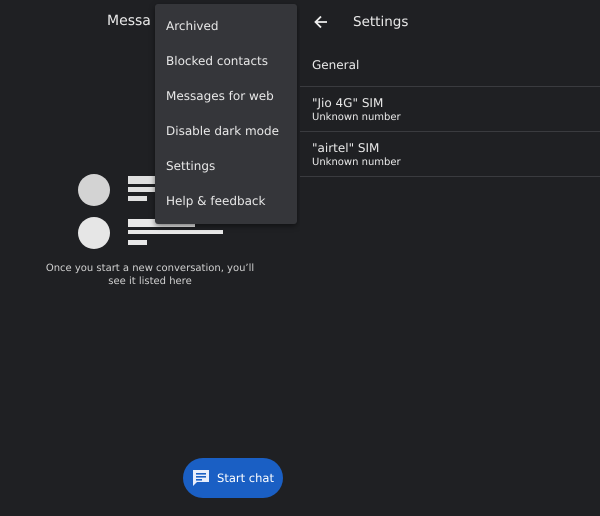 Image resolution: width=600 pixels, height=516 pixels. What do you see at coordinates (226, 166) in the screenshot?
I see `menu-item: Settings` at bounding box center [226, 166].